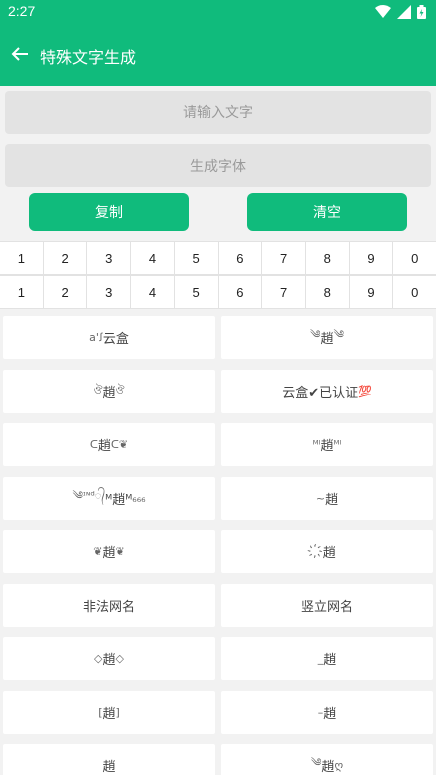 The height and width of the screenshot is (775, 436). I want to click on style-text-pre: ◇, so click(98, 658).